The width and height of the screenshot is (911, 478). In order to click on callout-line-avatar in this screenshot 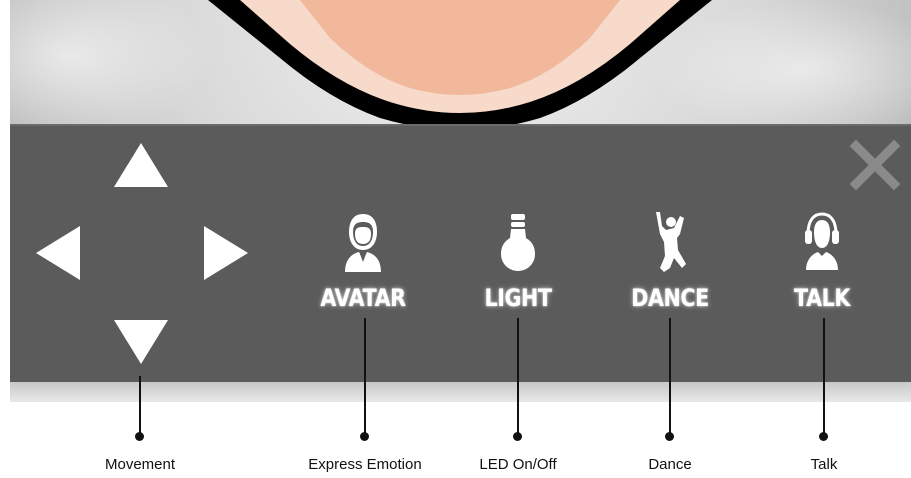, I will do `click(365, 377)`.